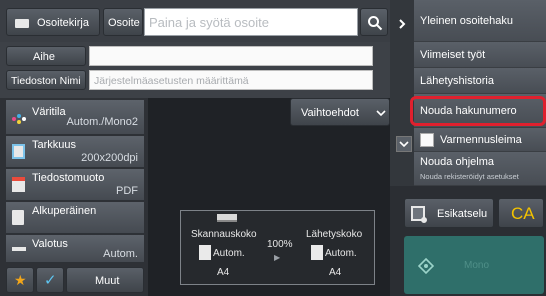 The width and height of the screenshot is (546, 296). I want to click on ca-label: CA, so click(523, 213).